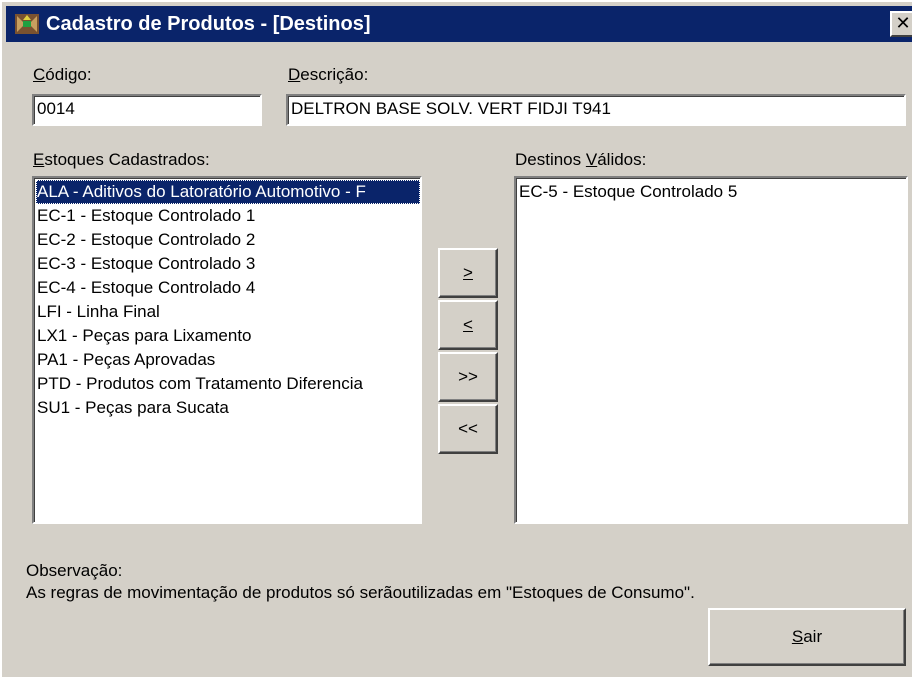 The width and height of the screenshot is (912, 677). I want to click on destinos-label: Destinos Válidos:, so click(581, 159).